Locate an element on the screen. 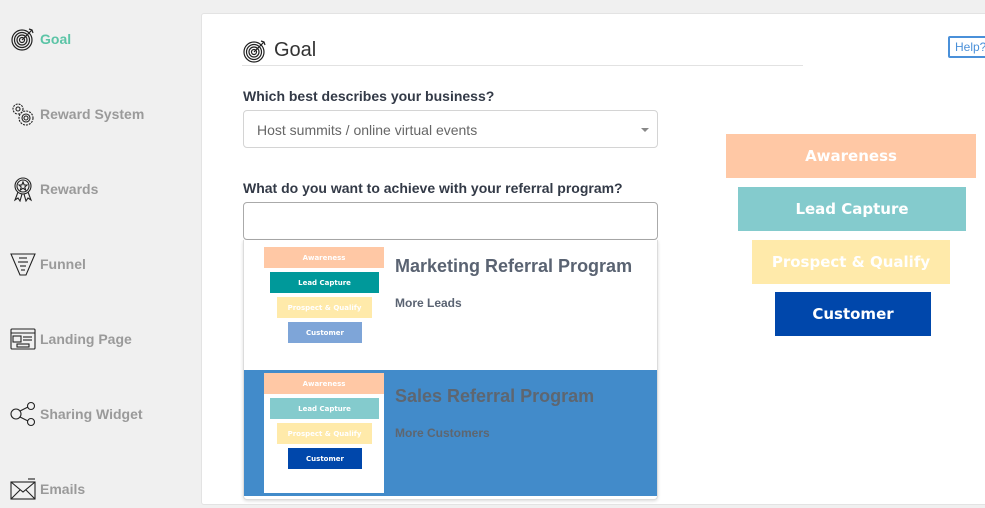 The height and width of the screenshot is (508, 985). sidebar-item-funnel: Funnel is located at coordinates (48, 264).